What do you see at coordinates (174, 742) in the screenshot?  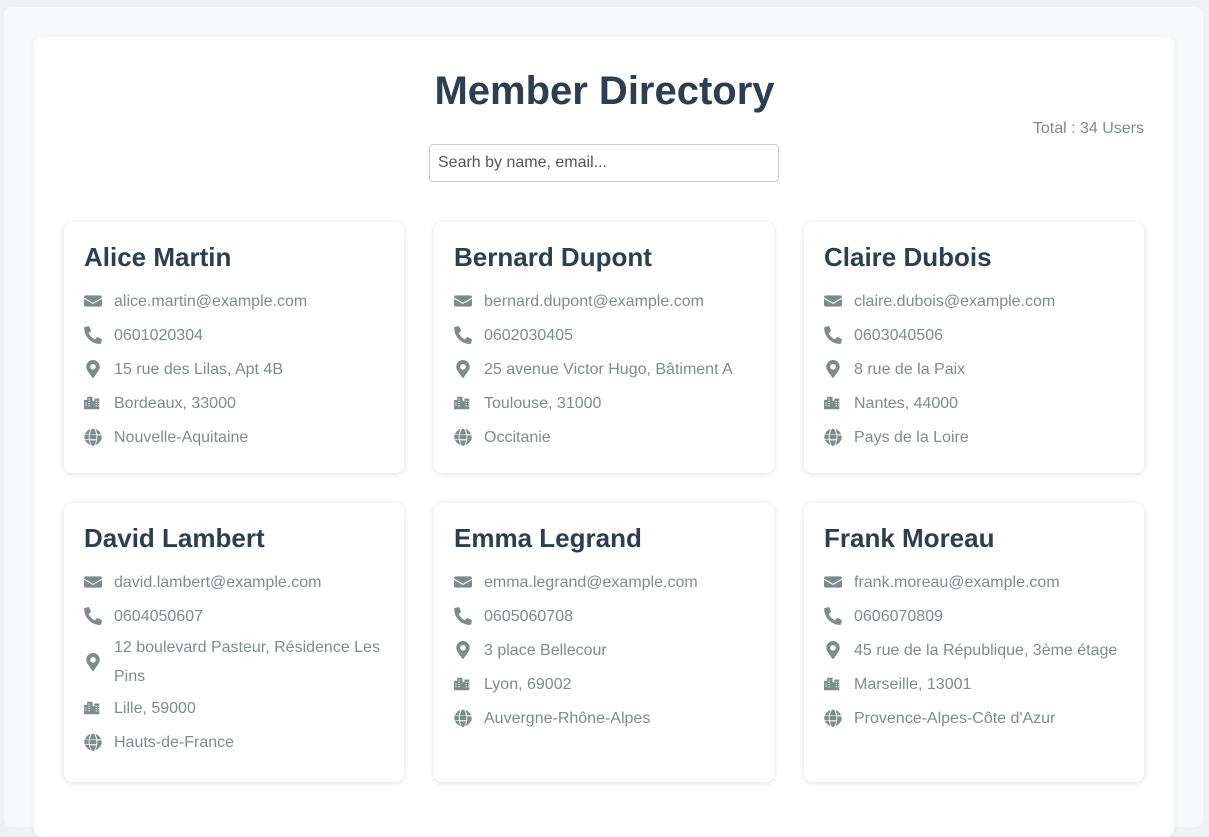 I see `member-region: Hauts-de-France` at bounding box center [174, 742].